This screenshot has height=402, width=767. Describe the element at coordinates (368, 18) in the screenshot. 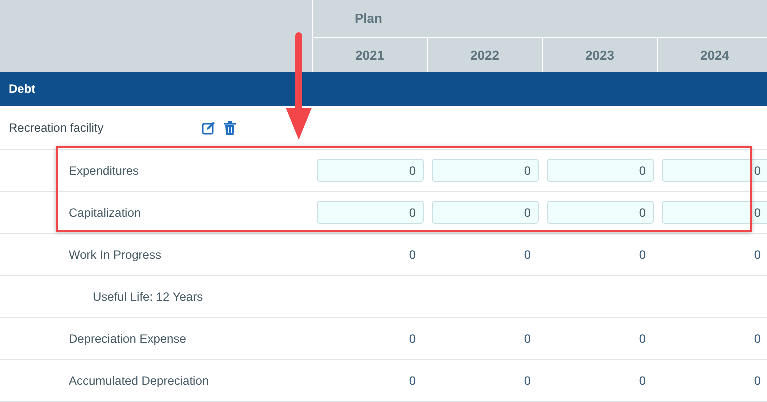

I see `column-group-header: Plan` at that location.